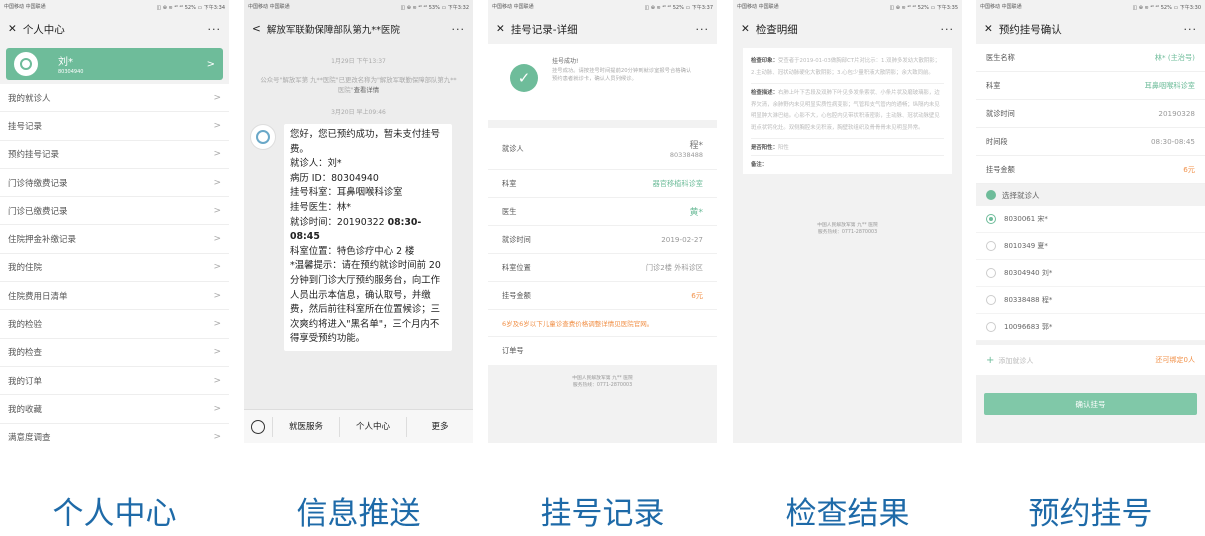 Image resolution: width=1205 pixels, height=536 pixels. I want to click on exam-positive: 是否阳性：阳性, so click(847, 147).